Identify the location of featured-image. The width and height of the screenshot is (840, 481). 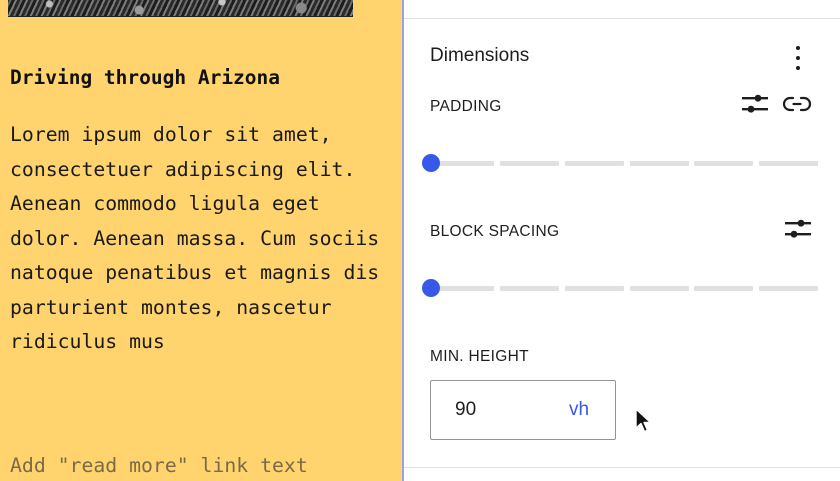
(180, 8).